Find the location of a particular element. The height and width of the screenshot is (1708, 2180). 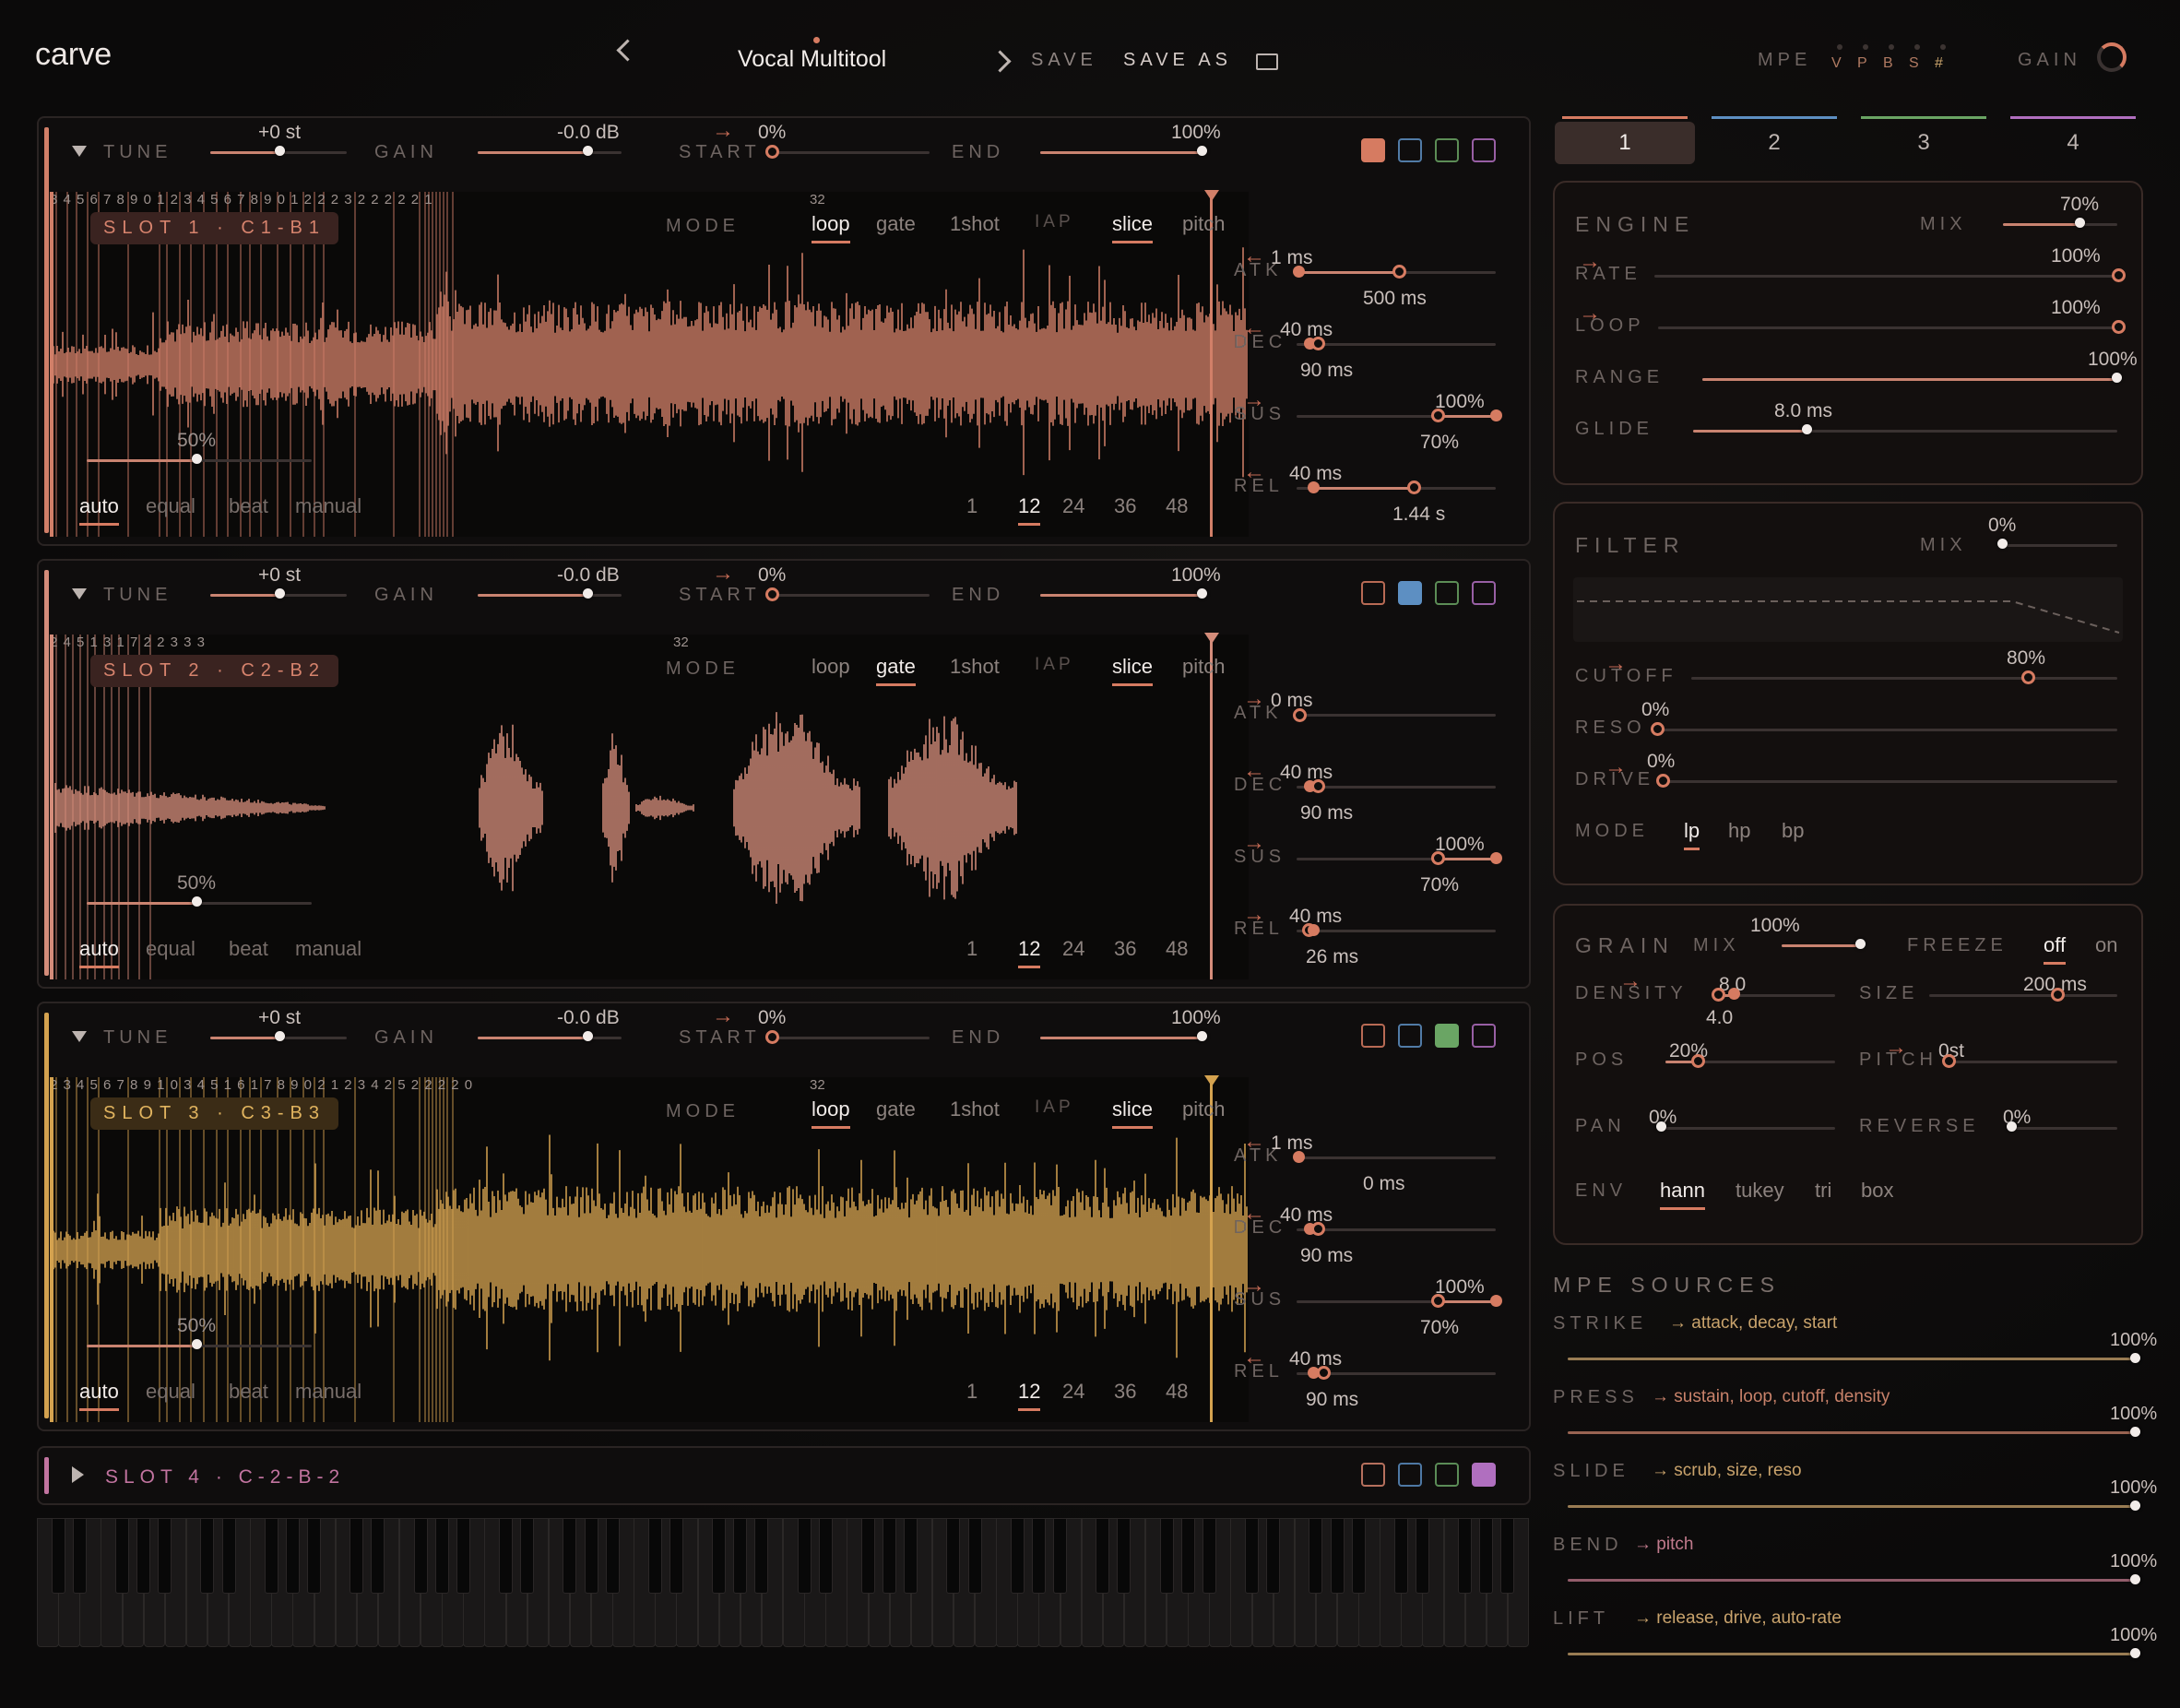

expand-icon is located at coordinates (78, 1474).